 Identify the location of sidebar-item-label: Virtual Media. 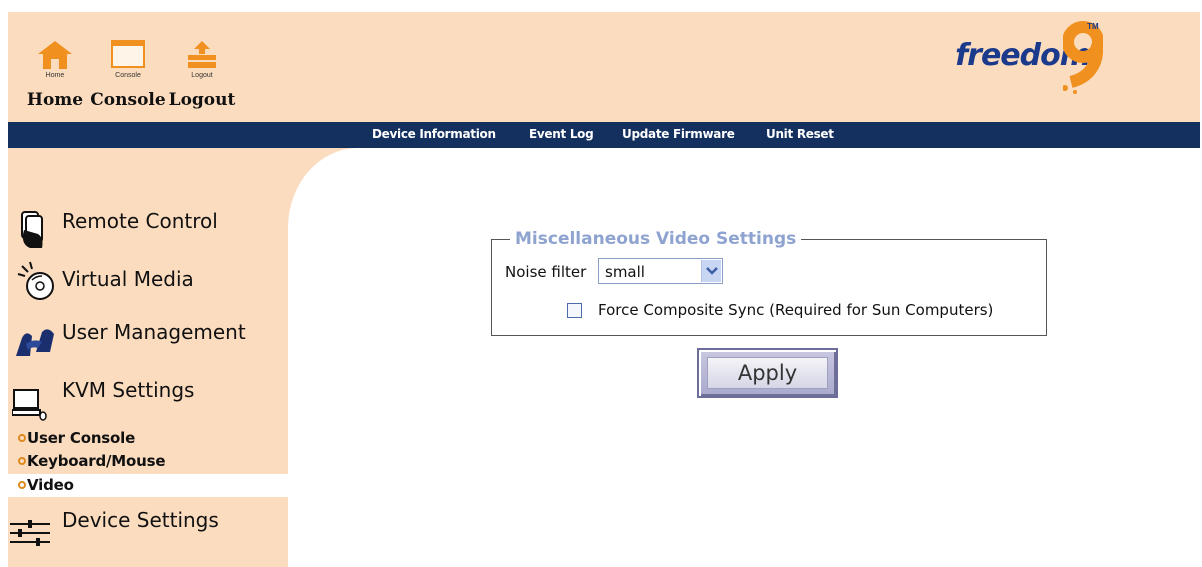
(128, 279).